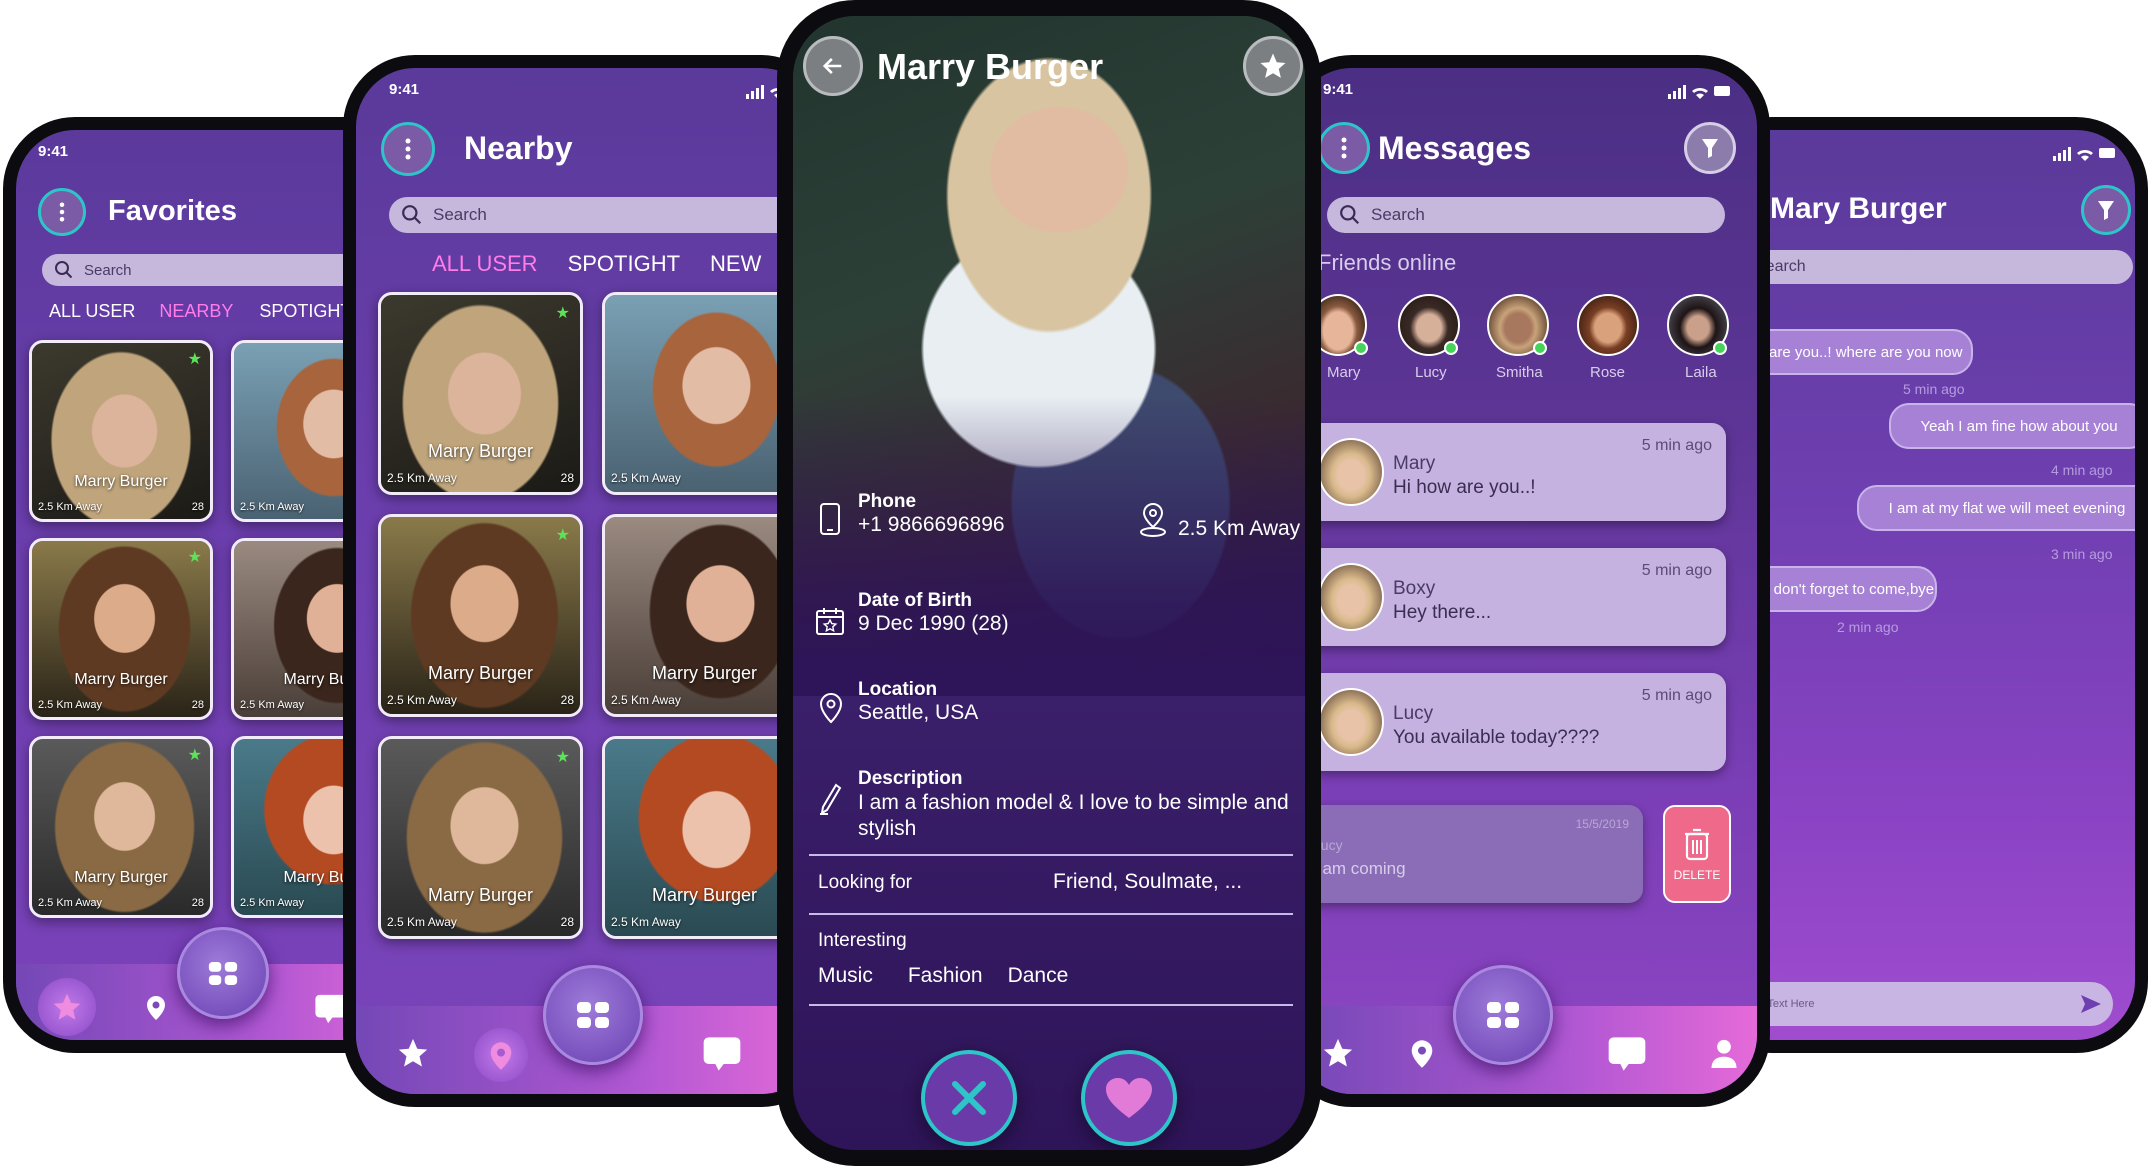 This screenshot has width=2152, height=1169. Describe the element at coordinates (910, 778) in the screenshot. I see `description-label: Description` at that location.